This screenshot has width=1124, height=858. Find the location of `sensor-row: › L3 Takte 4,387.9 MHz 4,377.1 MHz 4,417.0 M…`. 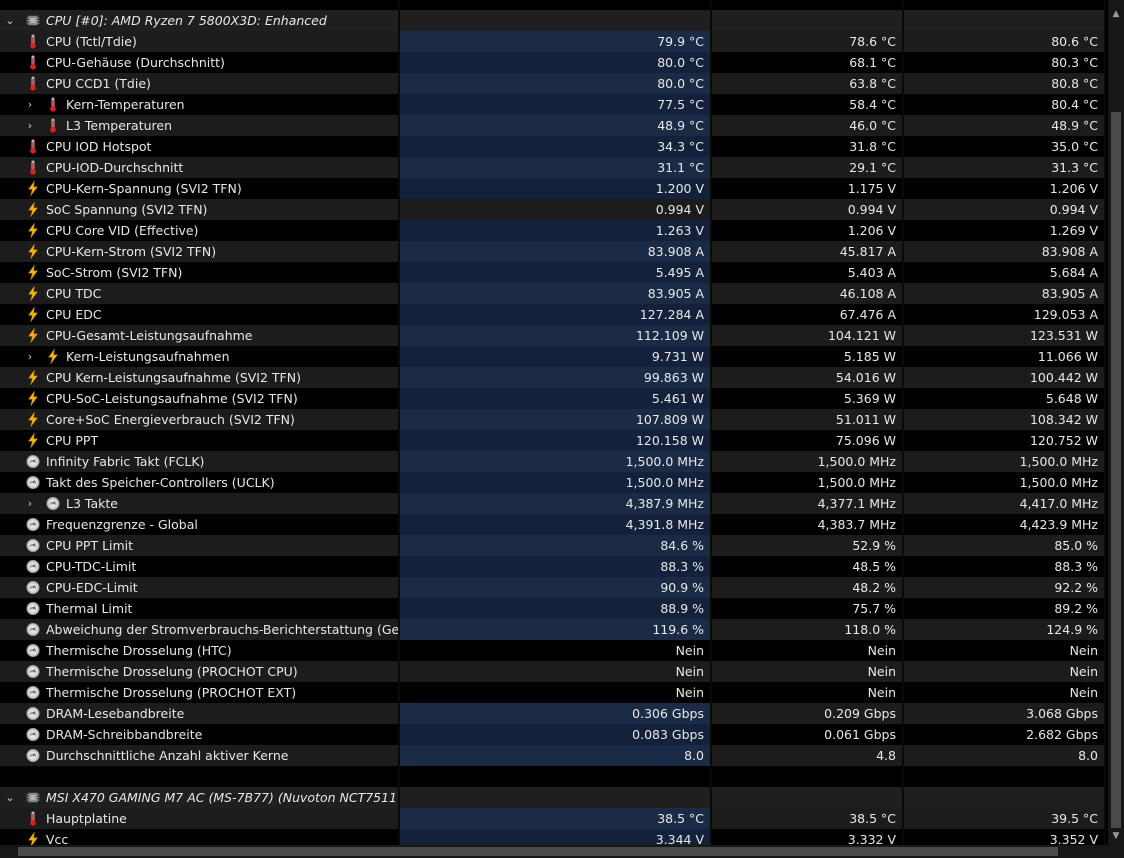

sensor-row: › L3 Takte 4,387.9 MHz 4,377.1 MHz 4,417.0 M… is located at coordinates (554, 503).